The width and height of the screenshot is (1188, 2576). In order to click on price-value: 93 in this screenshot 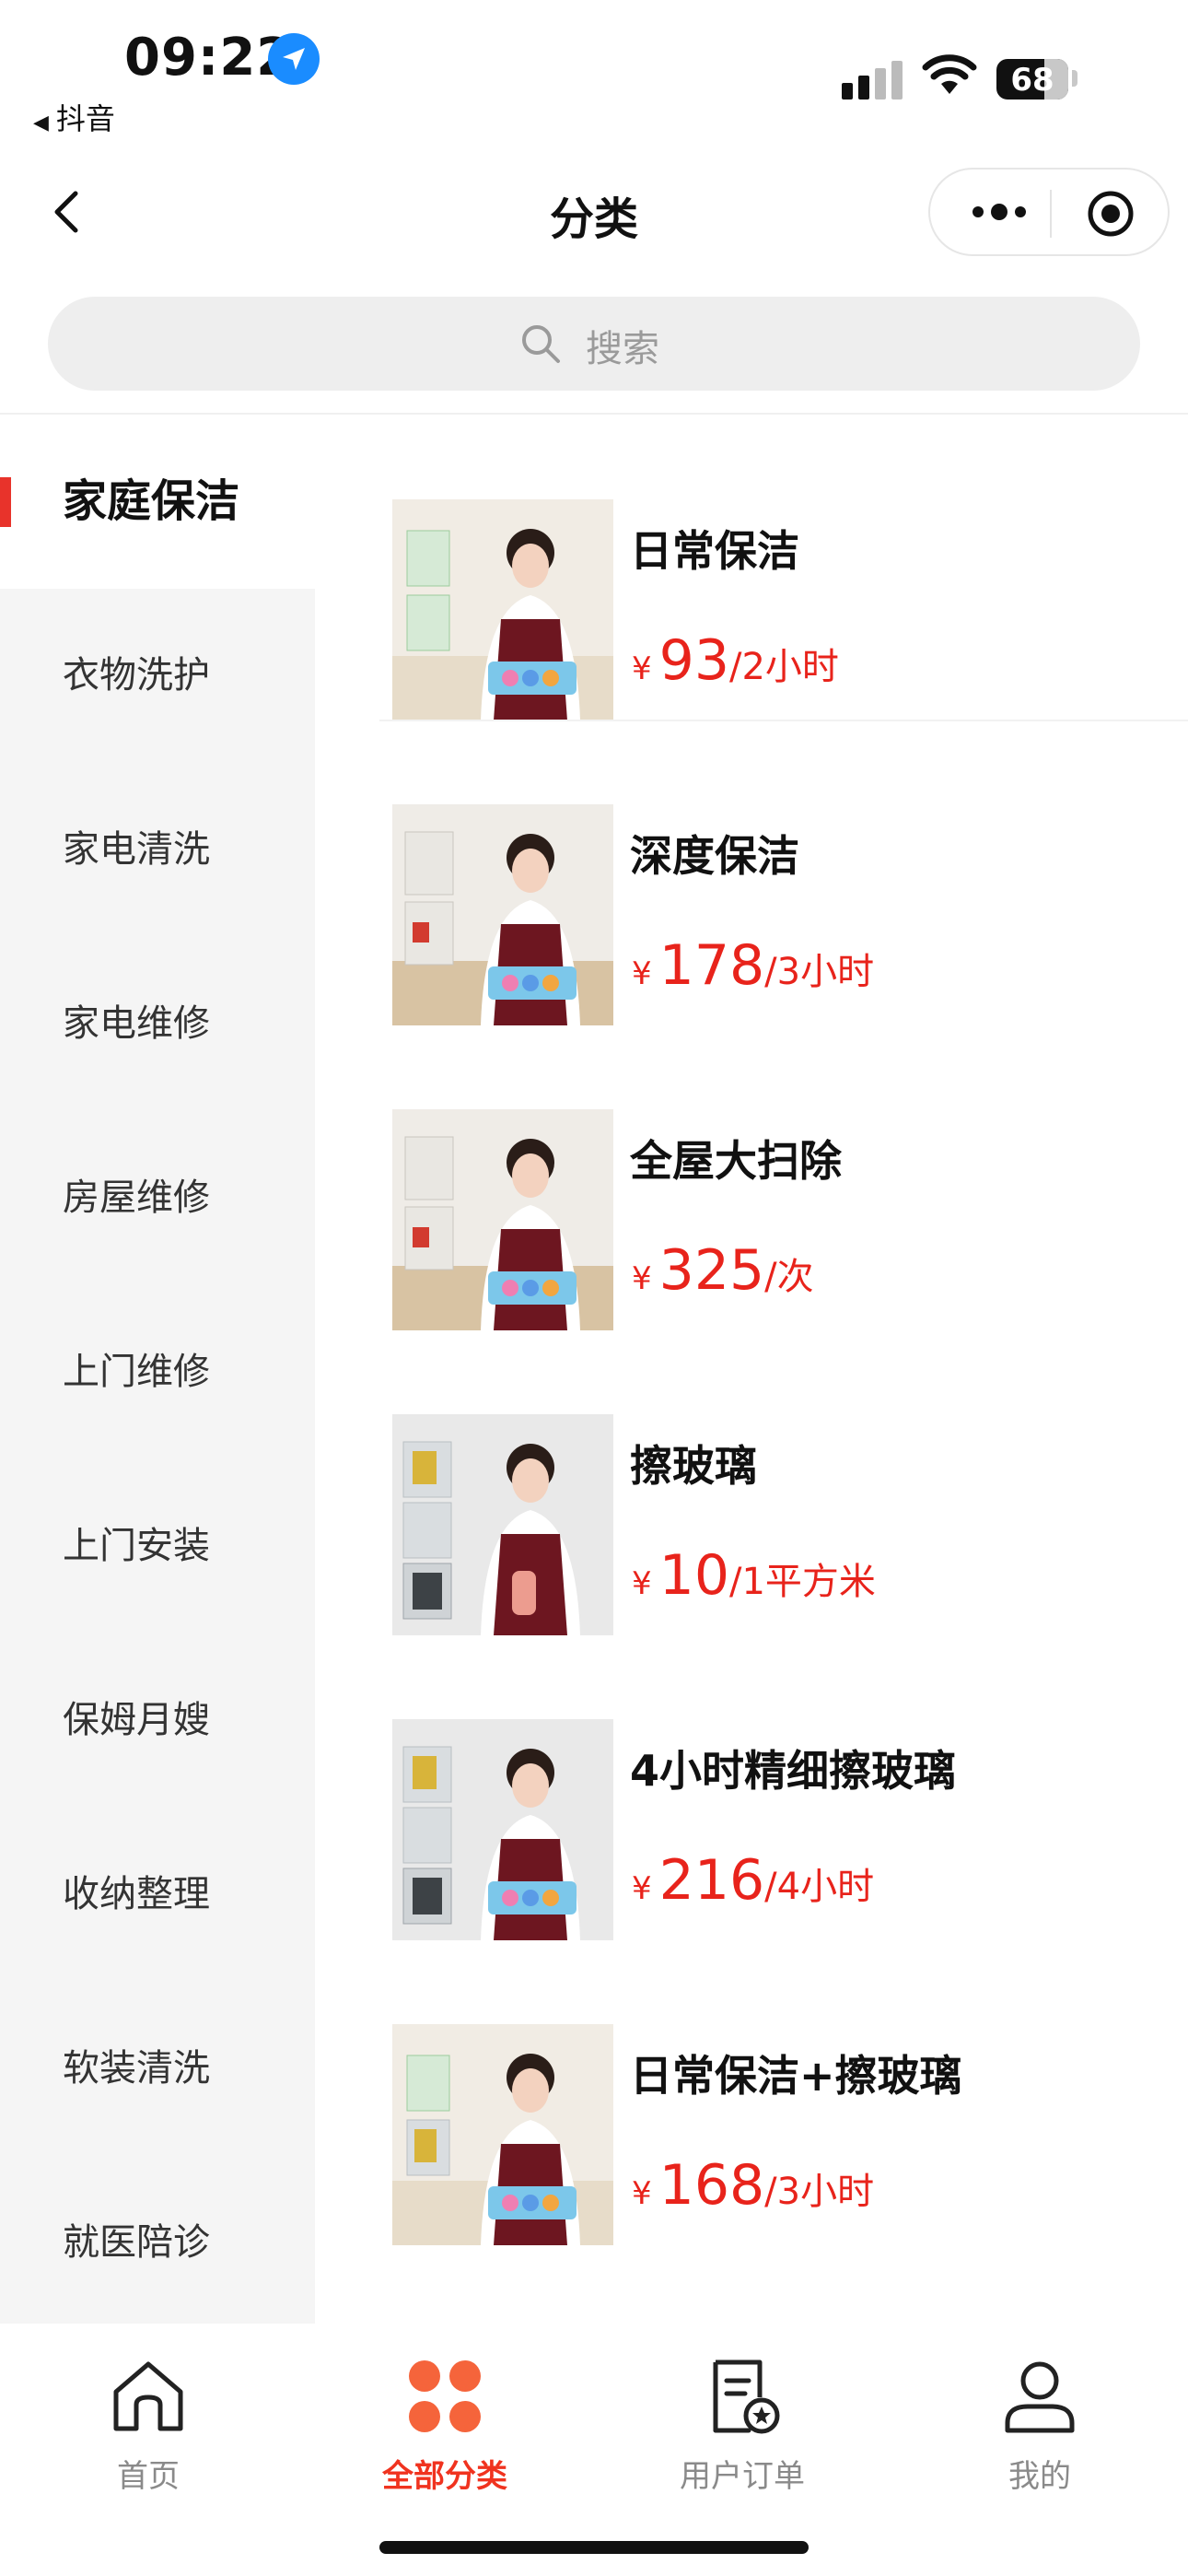, I will do `click(693, 660)`.